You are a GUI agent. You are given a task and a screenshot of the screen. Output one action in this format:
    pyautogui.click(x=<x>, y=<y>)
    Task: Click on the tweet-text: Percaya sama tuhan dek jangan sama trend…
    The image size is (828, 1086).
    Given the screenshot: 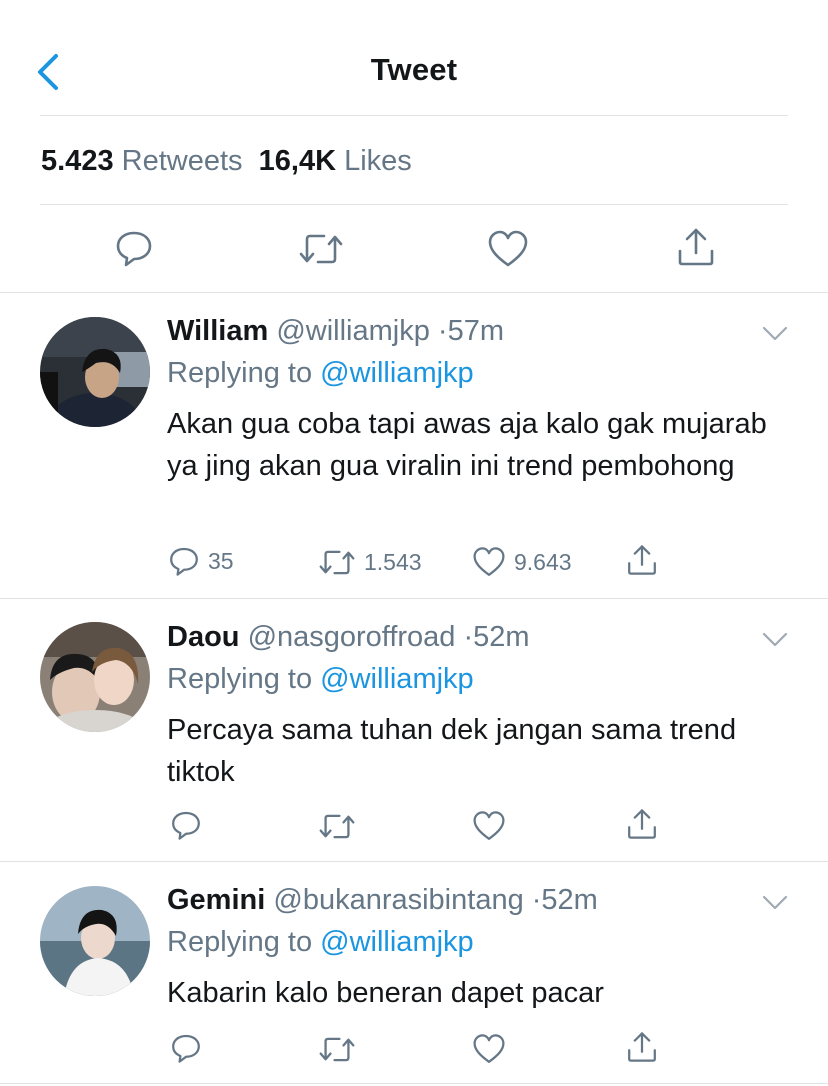 What is the action you would take?
    pyautogui.click(x=452, y=751)
    